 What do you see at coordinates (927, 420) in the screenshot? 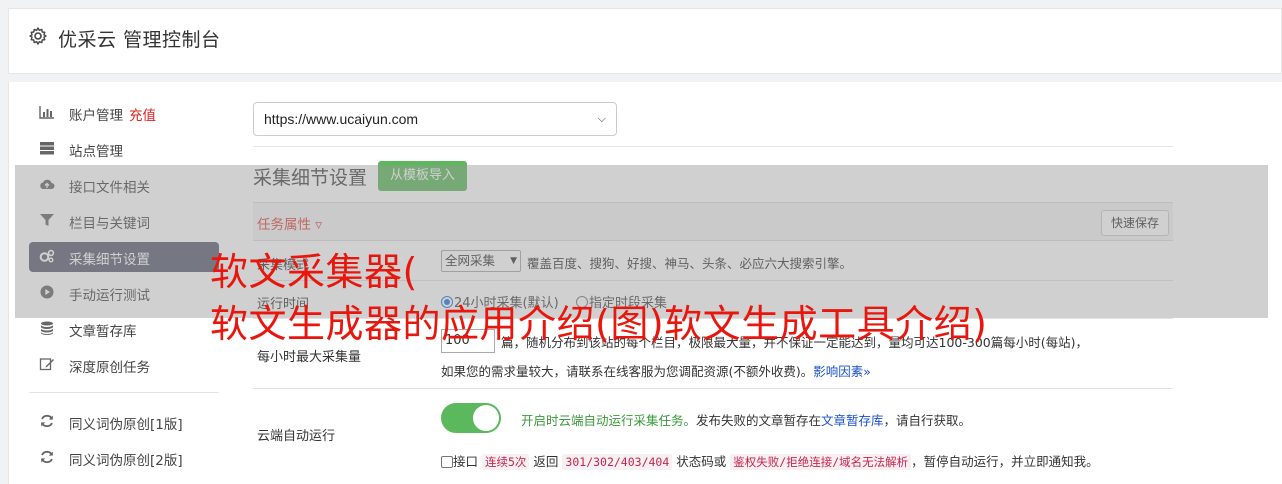
I see `cloud-tip-end: ，请自行获取。` at bounding box center [927, 420].